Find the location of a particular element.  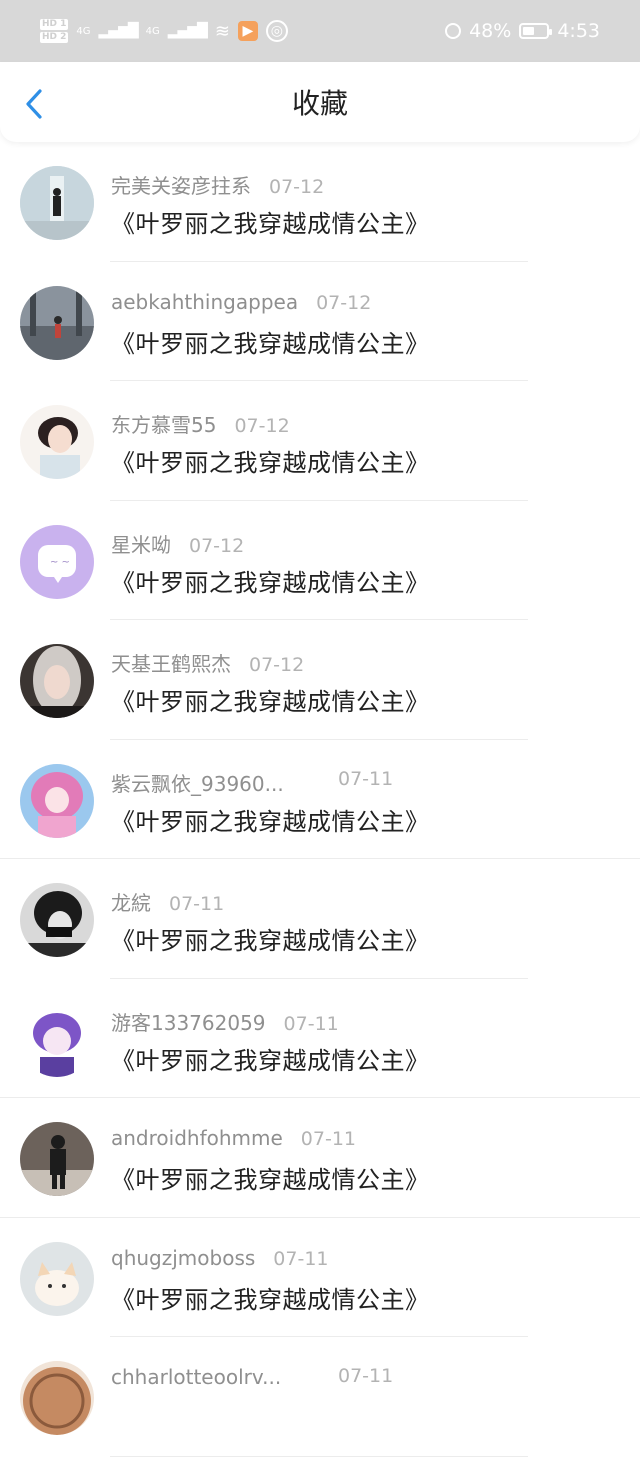

item-meta: 龙綄 07-11 is located at coordinates (167, 901).